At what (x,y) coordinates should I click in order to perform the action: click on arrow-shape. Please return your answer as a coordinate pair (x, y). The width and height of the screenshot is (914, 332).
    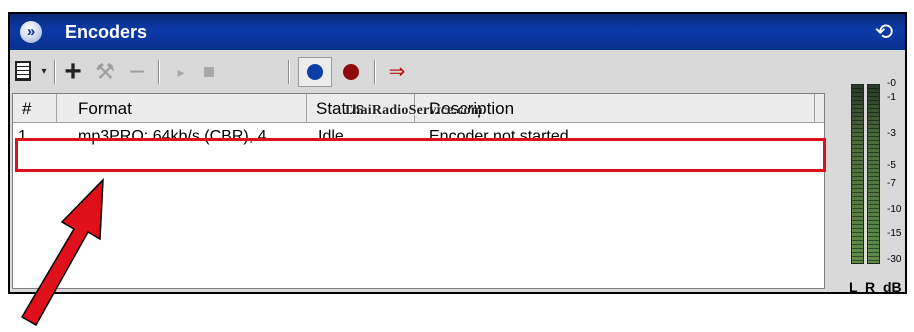
    Looking at the image, I should click on (62, 252).